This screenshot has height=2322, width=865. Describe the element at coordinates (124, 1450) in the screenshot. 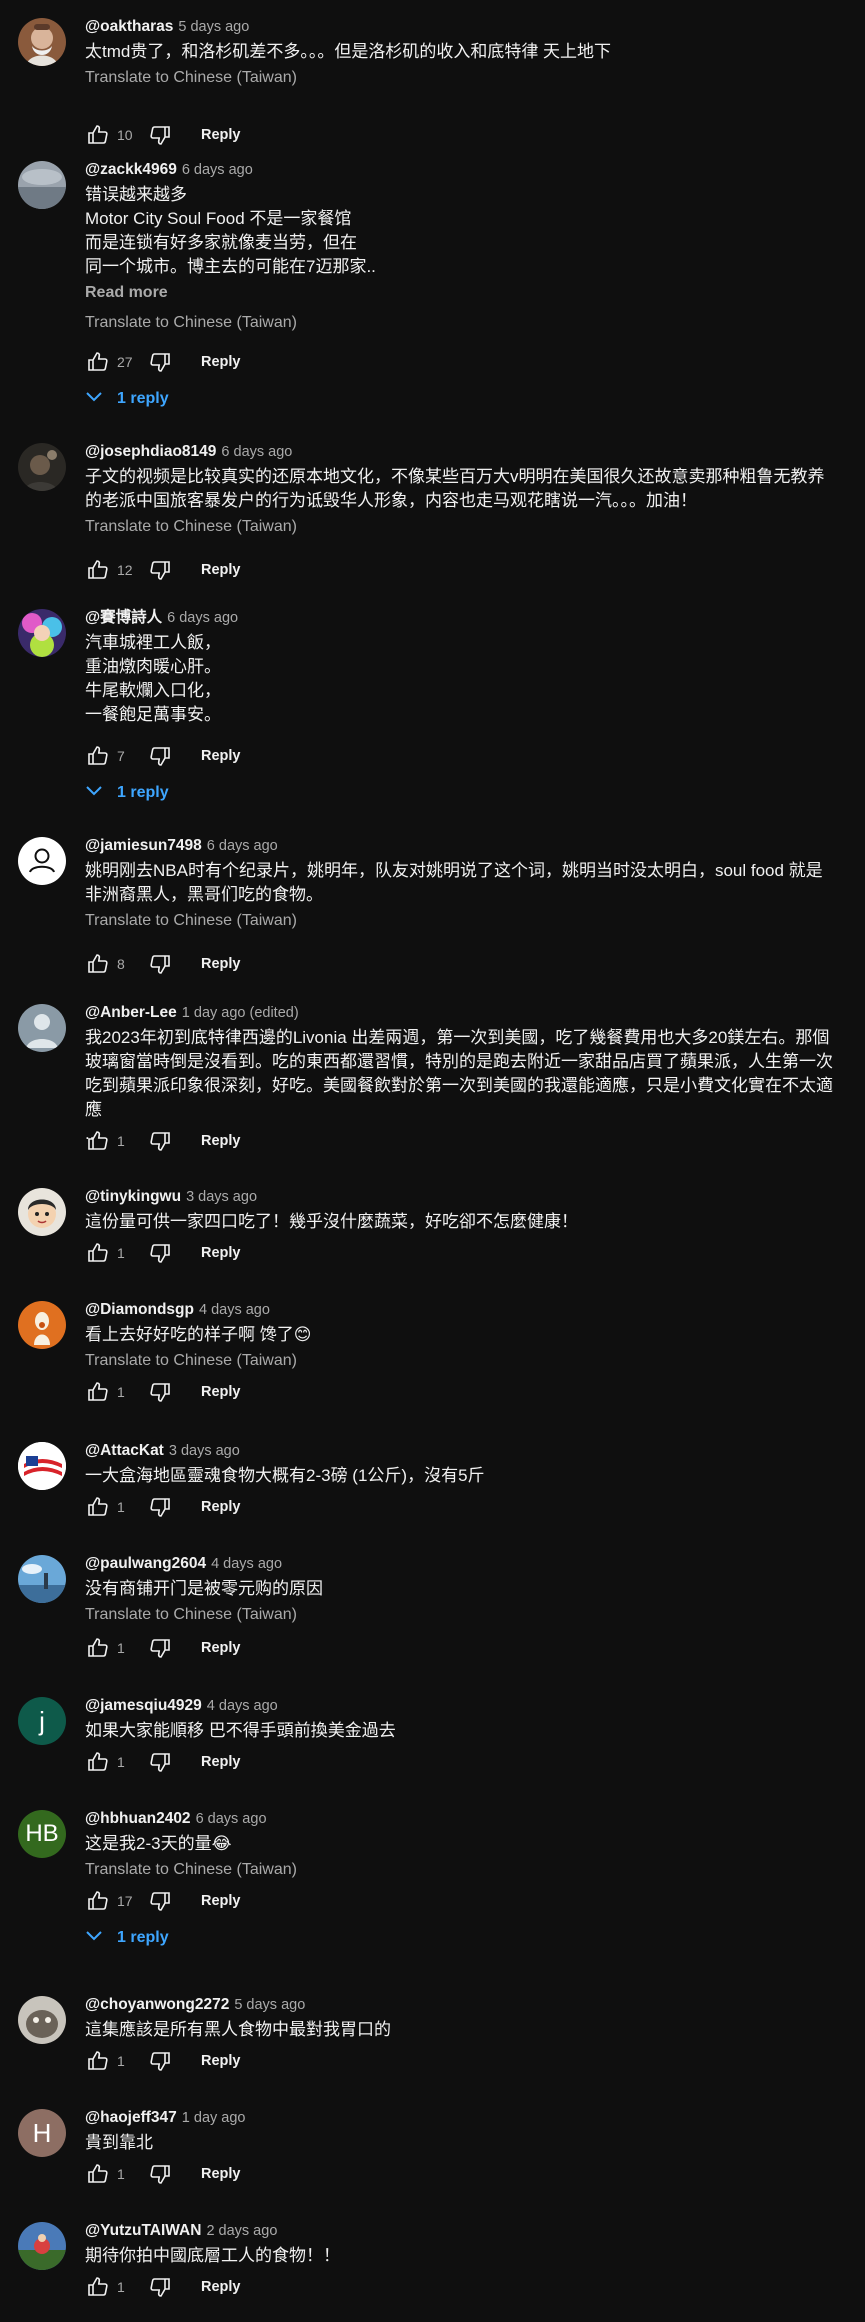

I see `comment-author: @AttacKat` at that location.